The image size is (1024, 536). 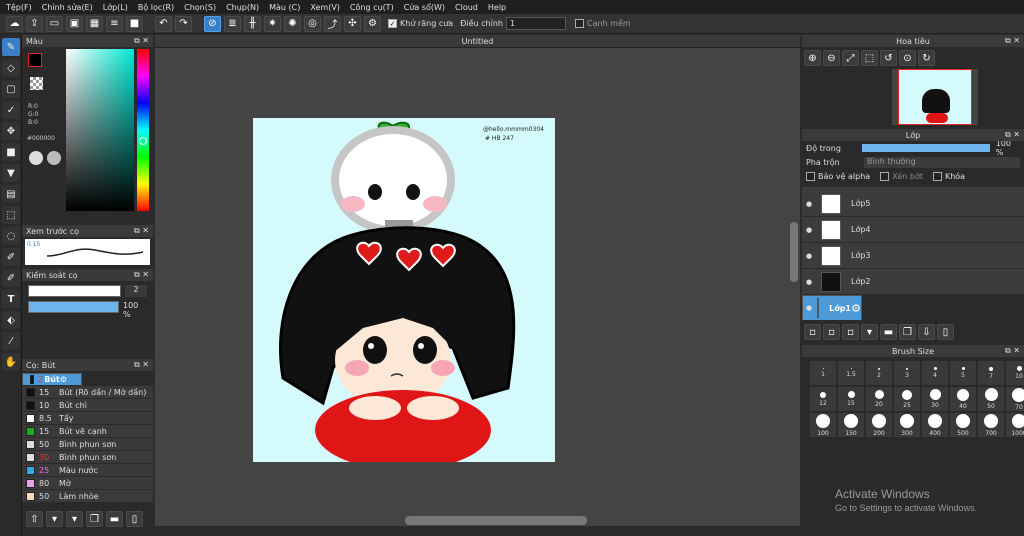 I want to click on brush-size-option: 15, so click(x=851, y=399).